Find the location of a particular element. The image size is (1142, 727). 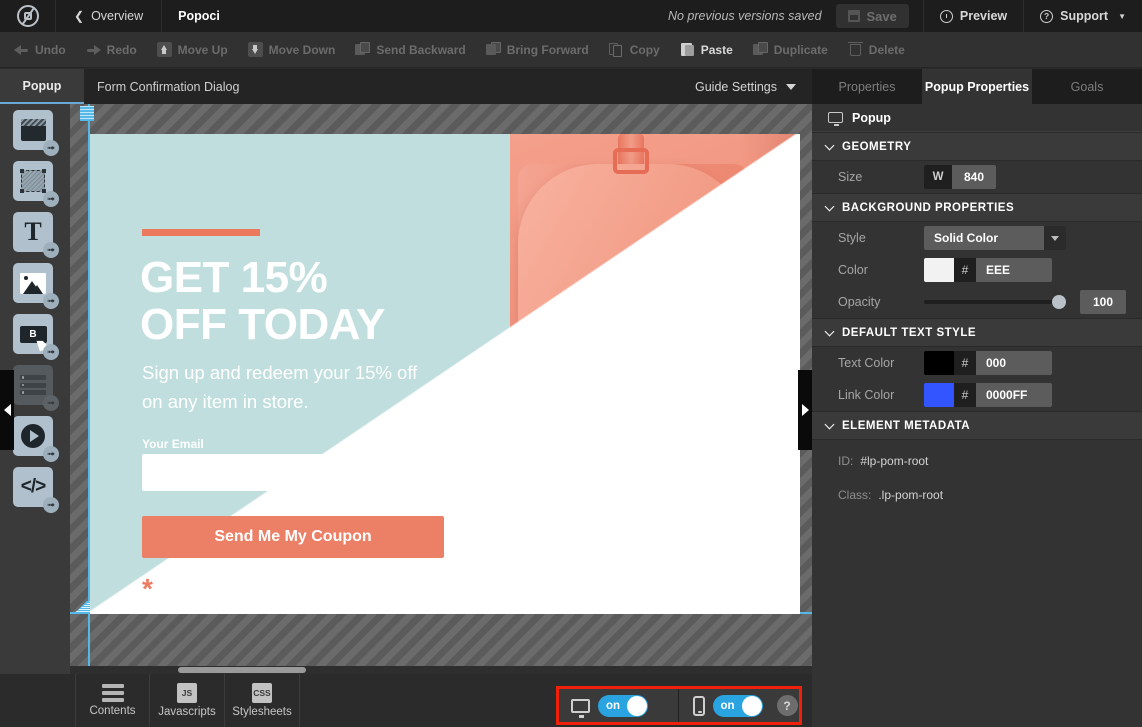

tab-javascripts: JS Javascripts is located at coordinates (187, 700).